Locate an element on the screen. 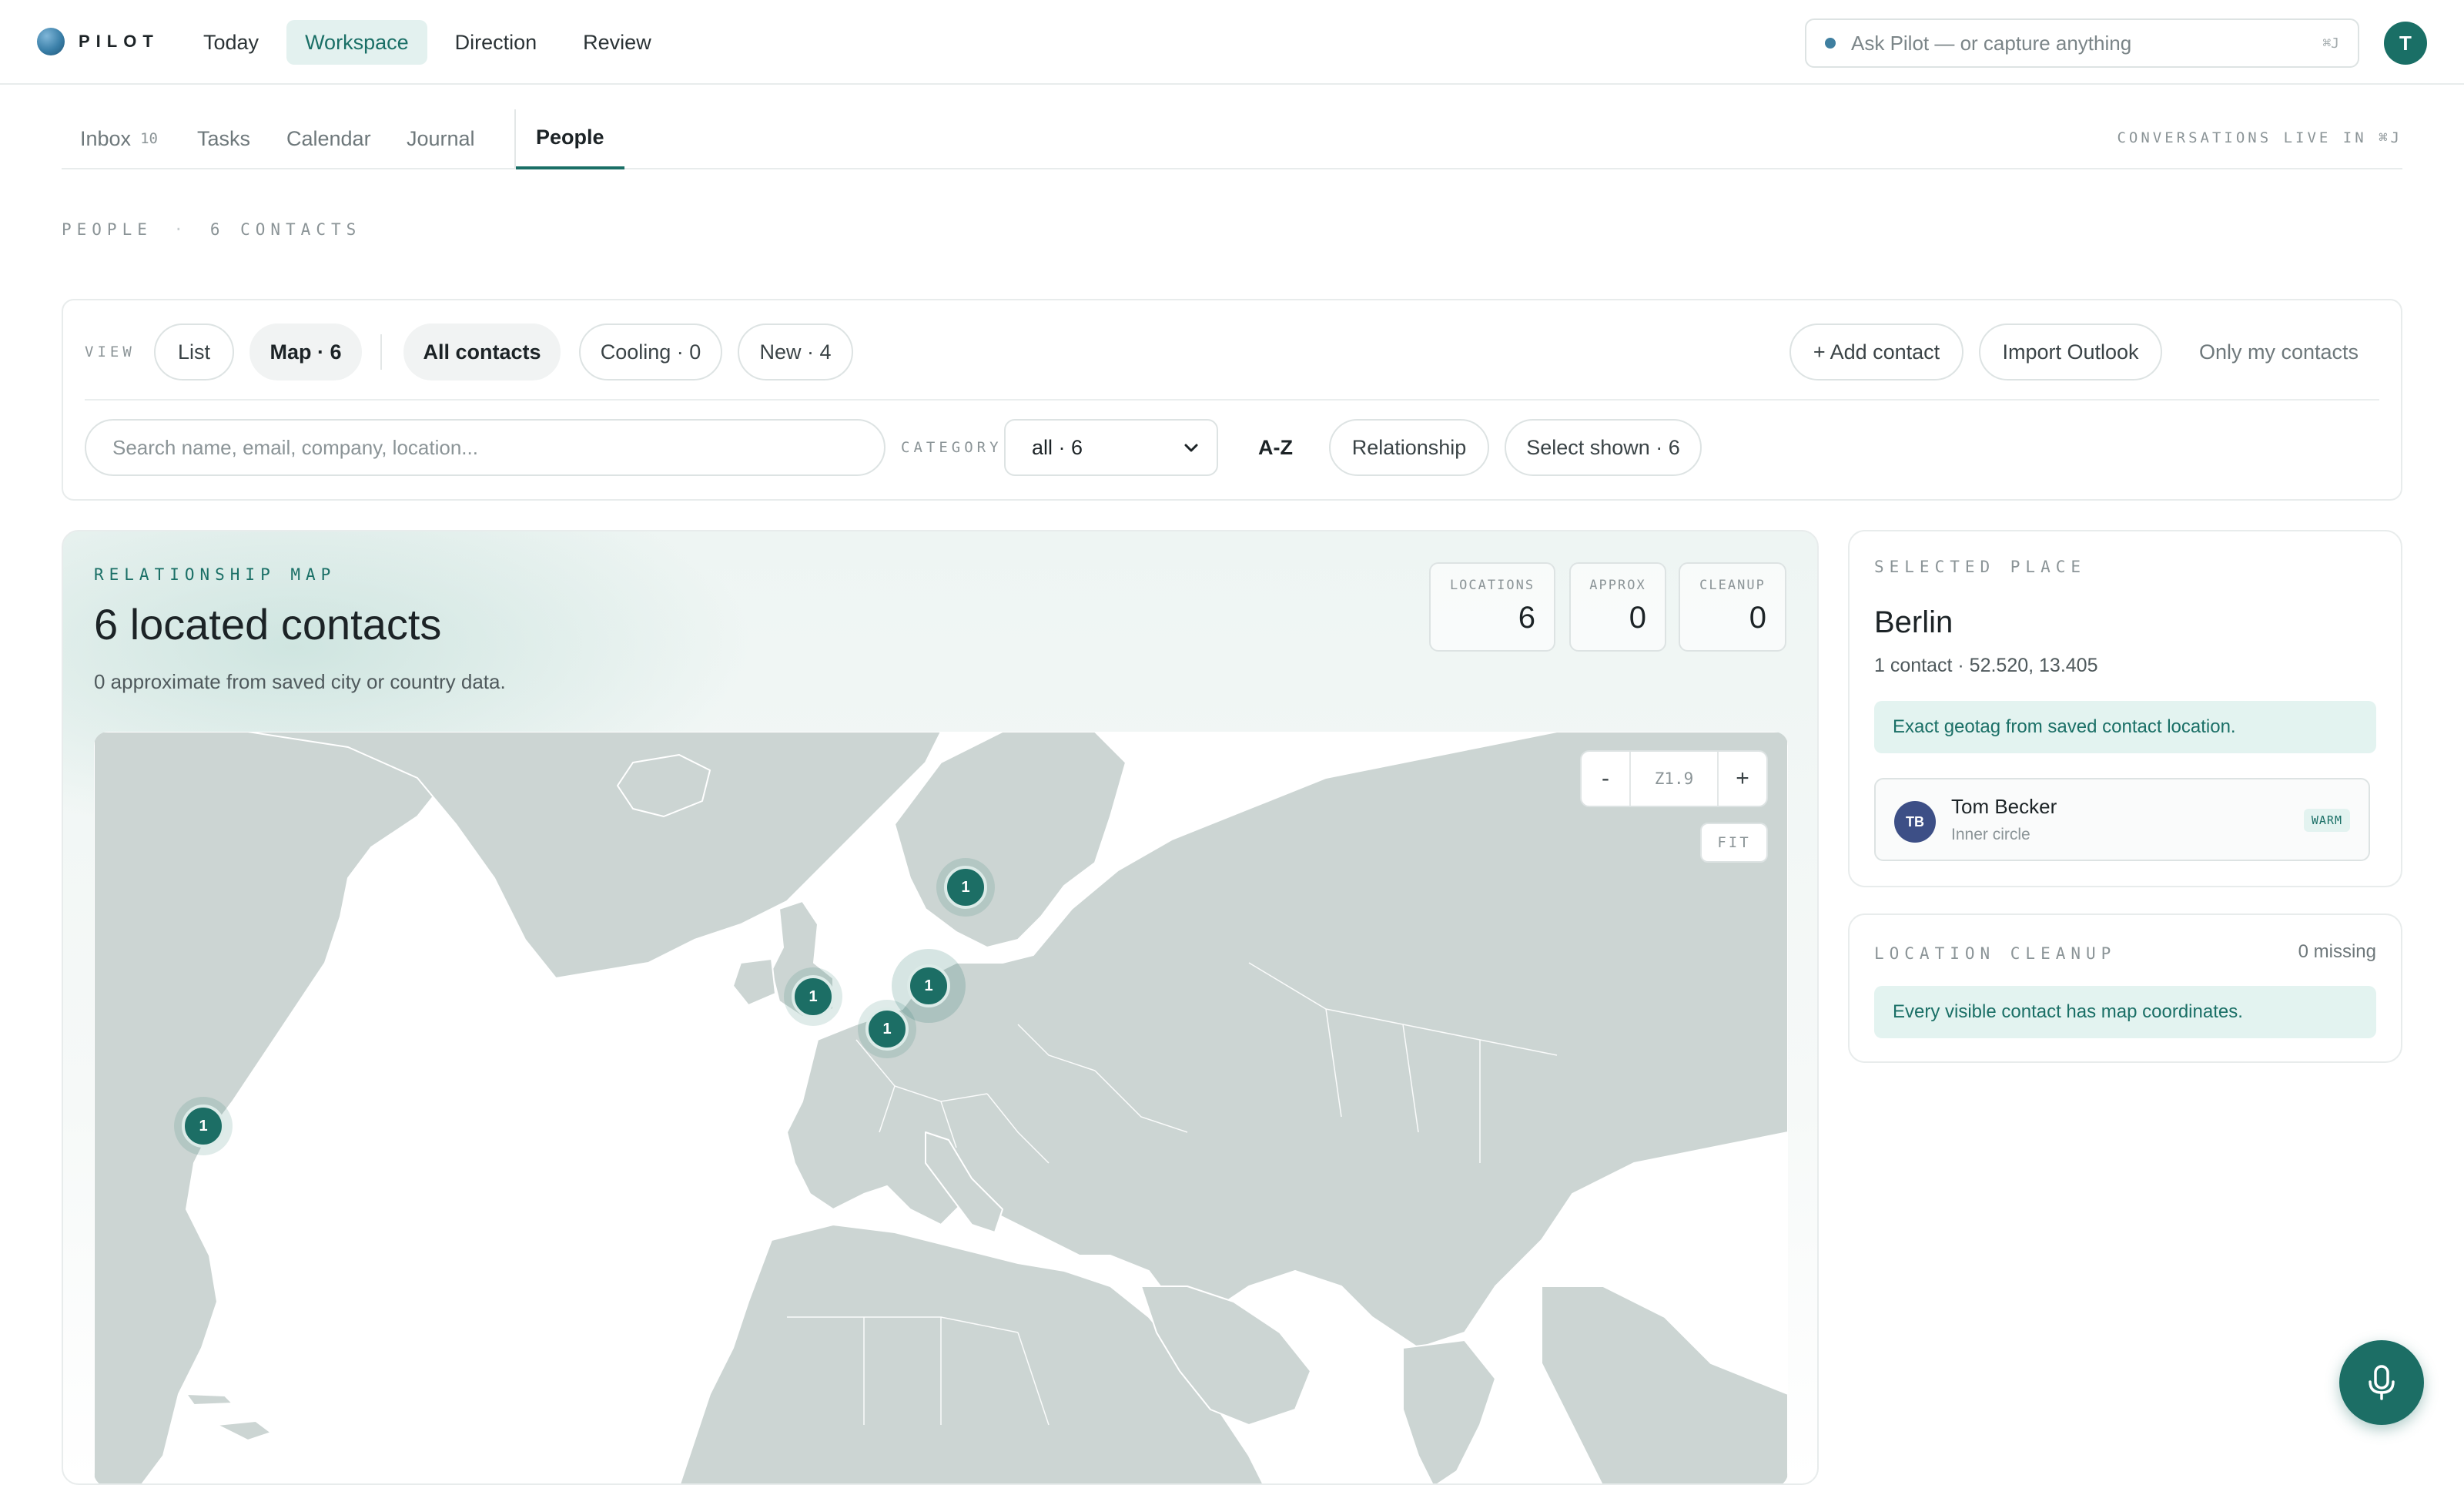  filter-row-divider is located at coordinates (1232, 400).